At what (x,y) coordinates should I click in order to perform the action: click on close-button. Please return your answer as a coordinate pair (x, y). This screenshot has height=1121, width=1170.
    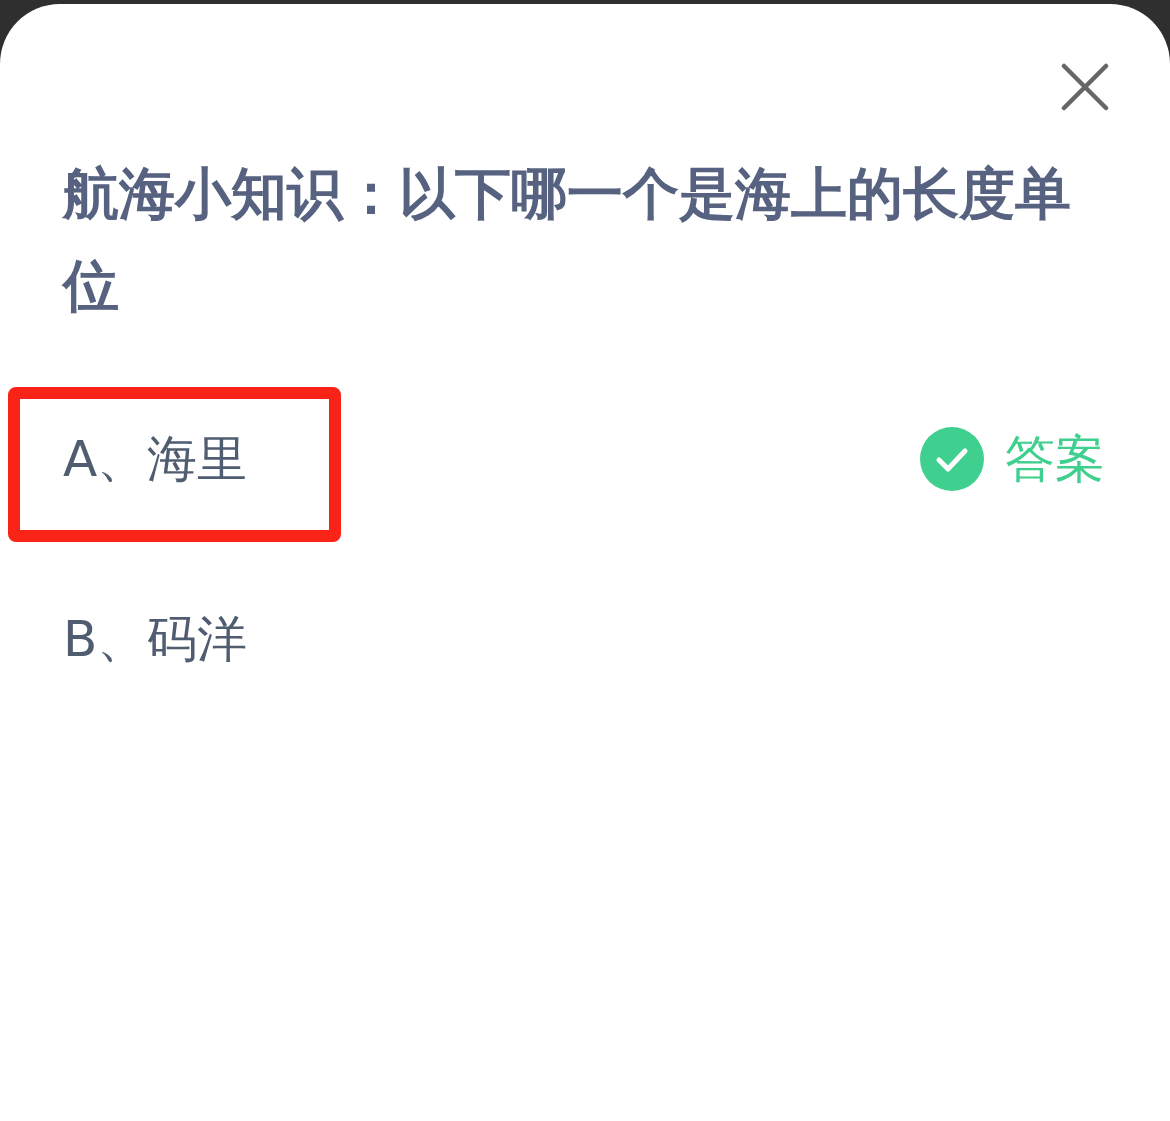
    Looking at the image, I should click on (1085, 87).